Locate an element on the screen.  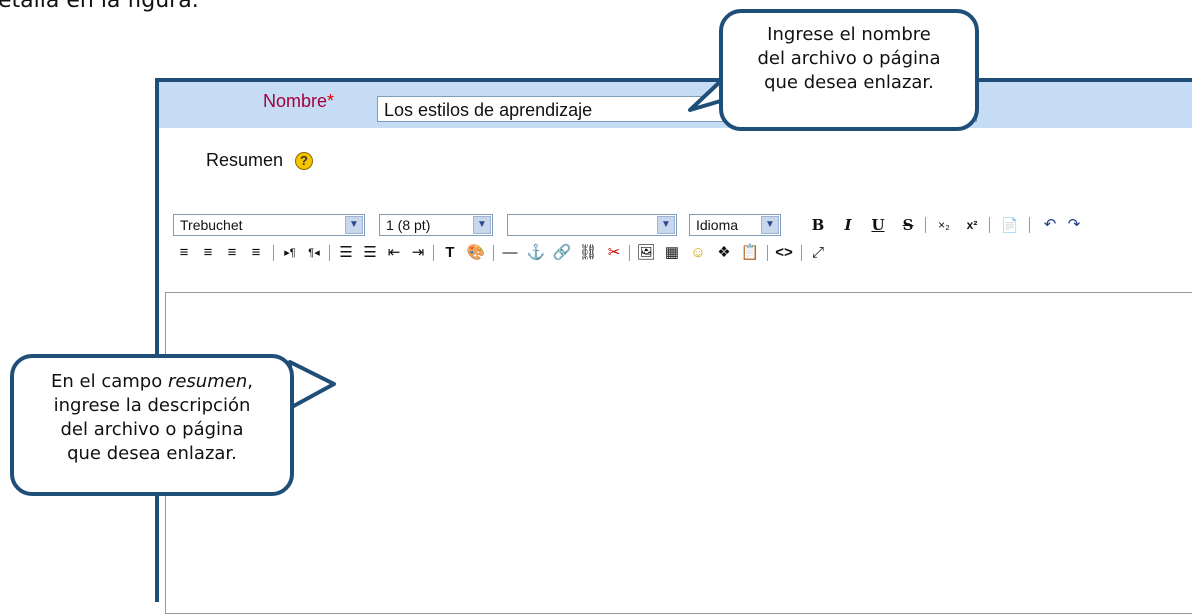
callout-first-line: En el campo resumen, is located at coordinates (152, 382).